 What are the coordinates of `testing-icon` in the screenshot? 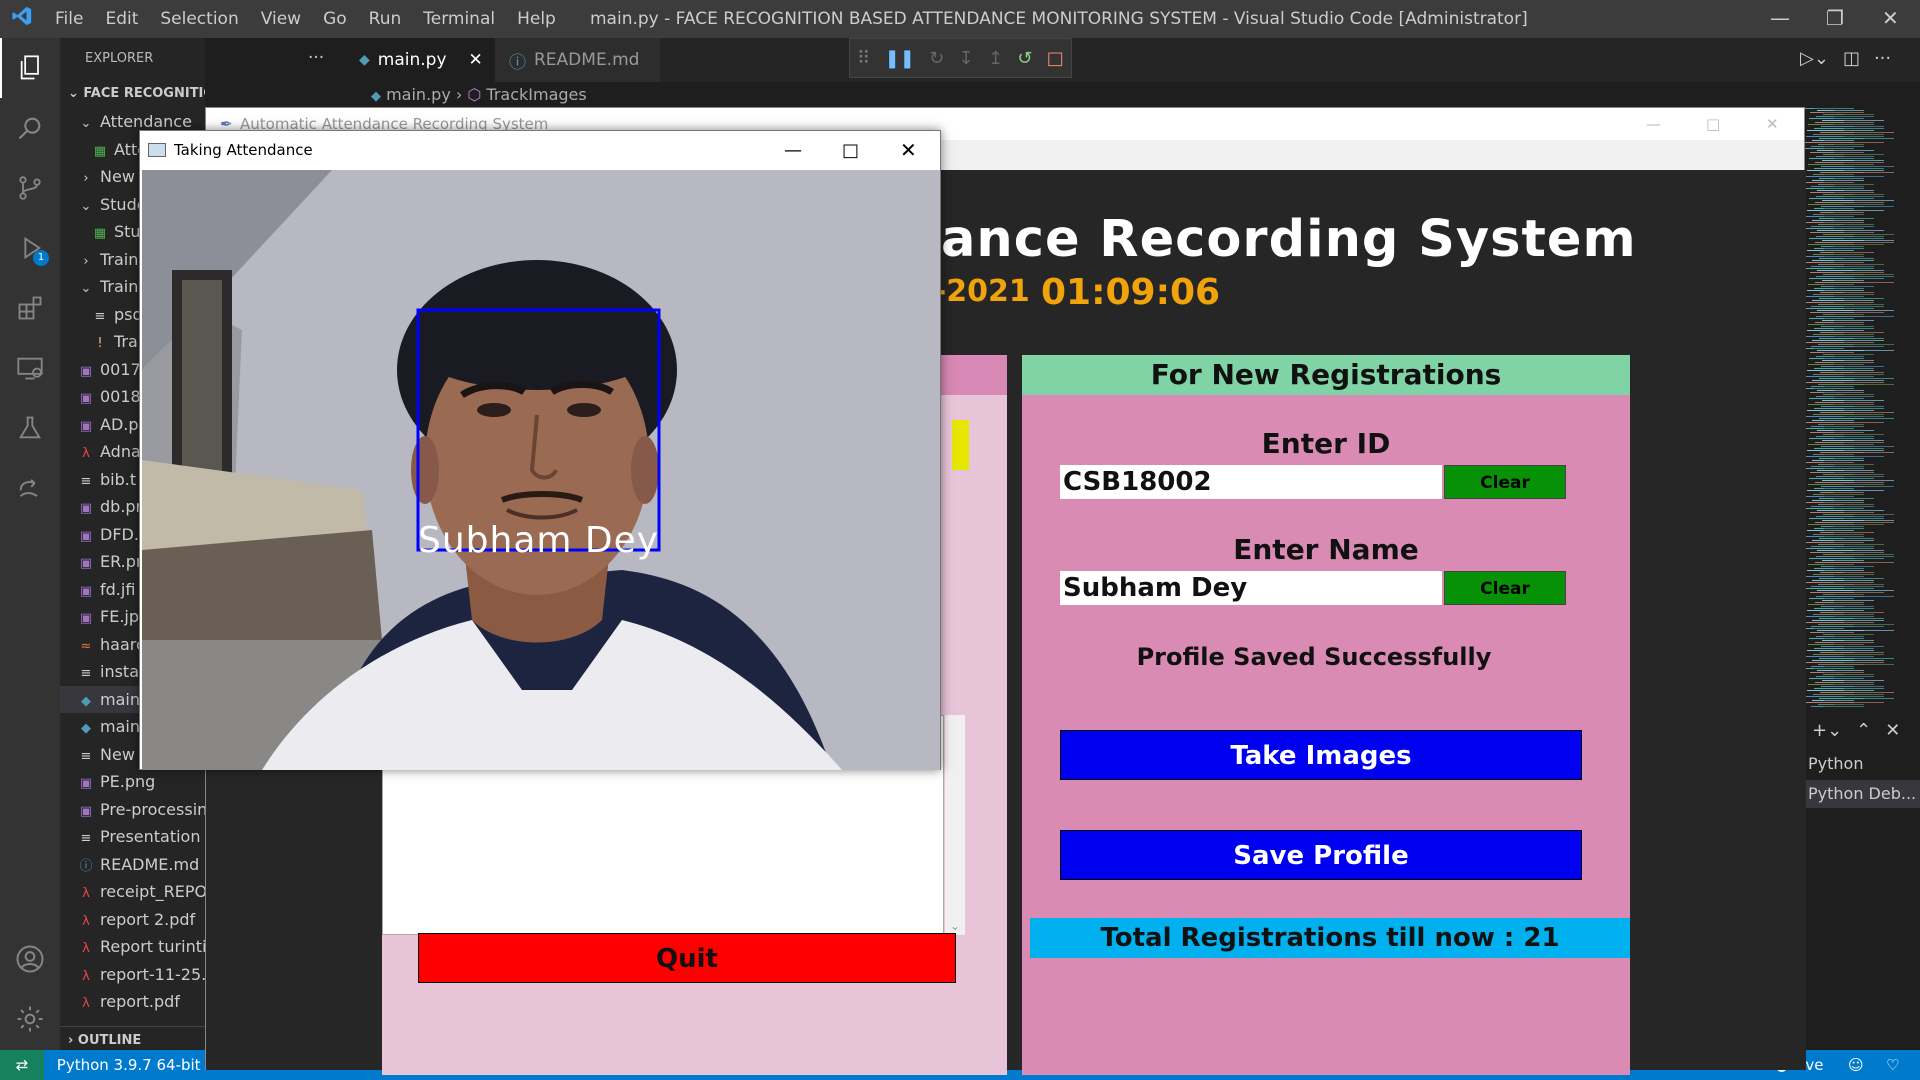 It's located at (30, 428).